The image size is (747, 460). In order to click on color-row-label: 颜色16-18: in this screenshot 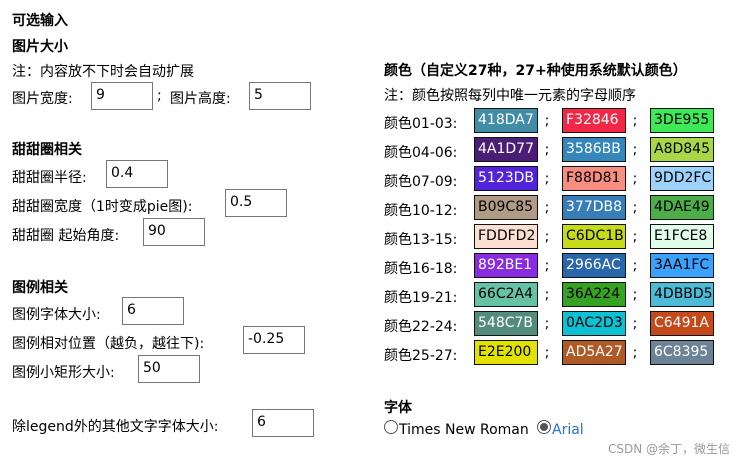, I will do `click(421, 269)`.